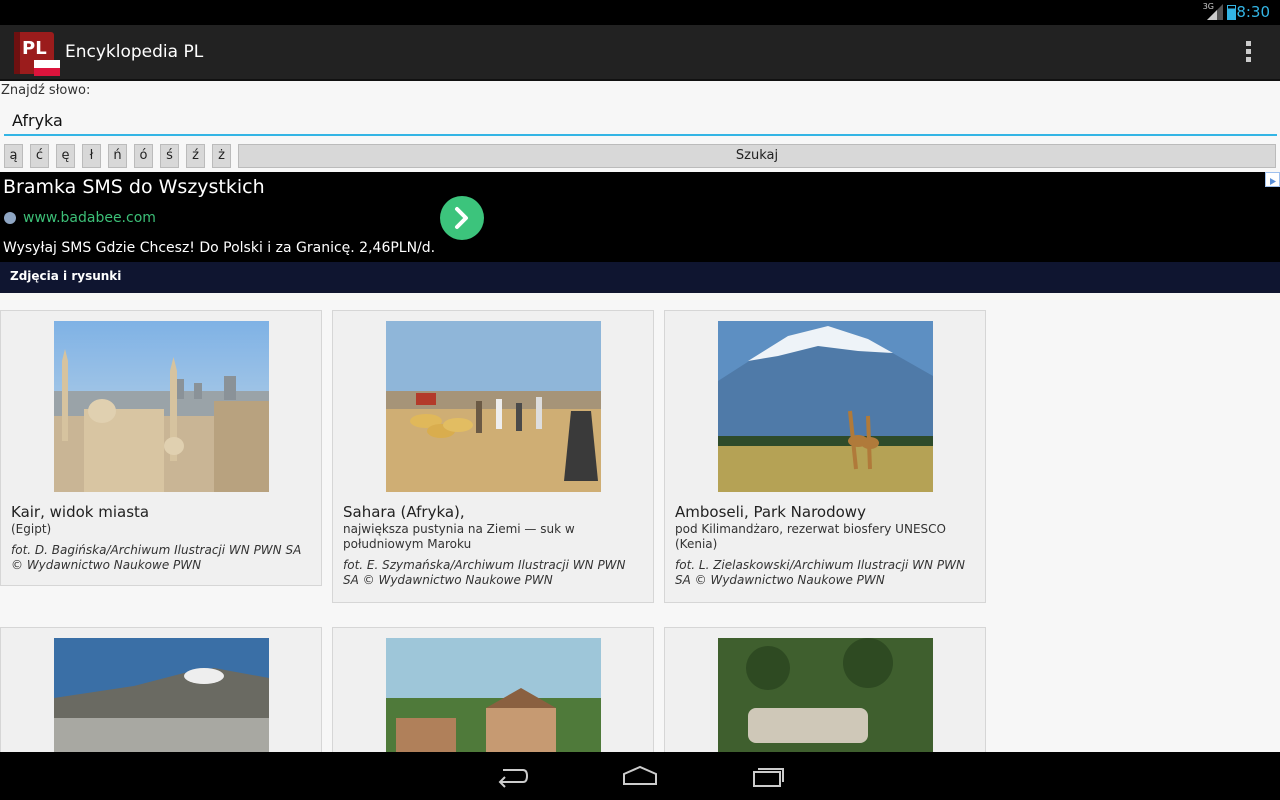 This screenshot has height=800, width=1280. I want to click on clock: 8:30, so click(1253, 12).